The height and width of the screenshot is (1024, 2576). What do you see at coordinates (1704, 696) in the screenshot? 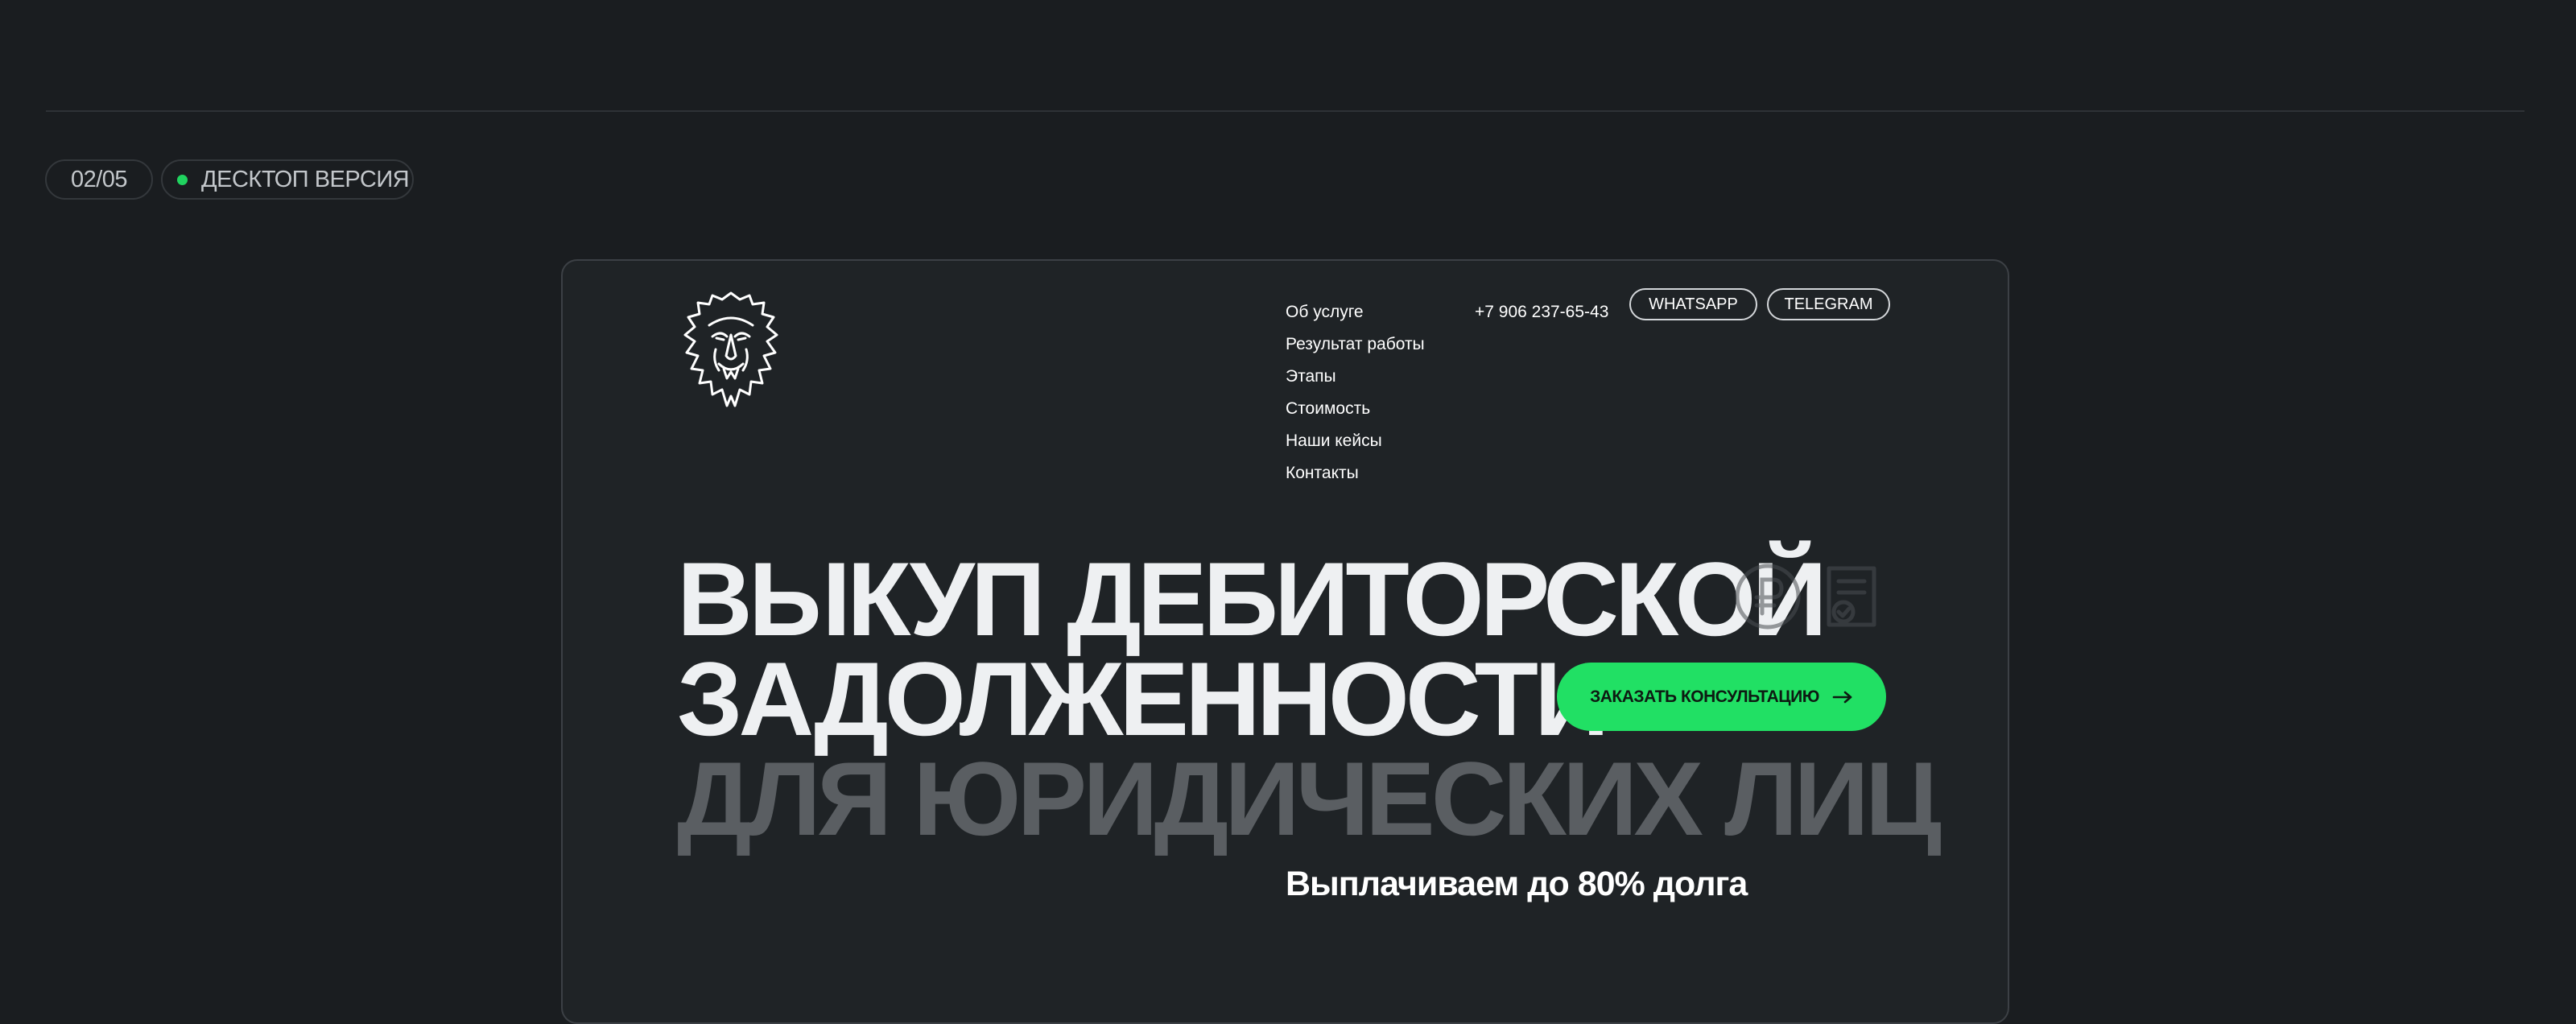
I see `cta-label: ЗАКАЗАТЬ КОНСУЛЬТАЦИЮ` at bounding box center [1704, 696].